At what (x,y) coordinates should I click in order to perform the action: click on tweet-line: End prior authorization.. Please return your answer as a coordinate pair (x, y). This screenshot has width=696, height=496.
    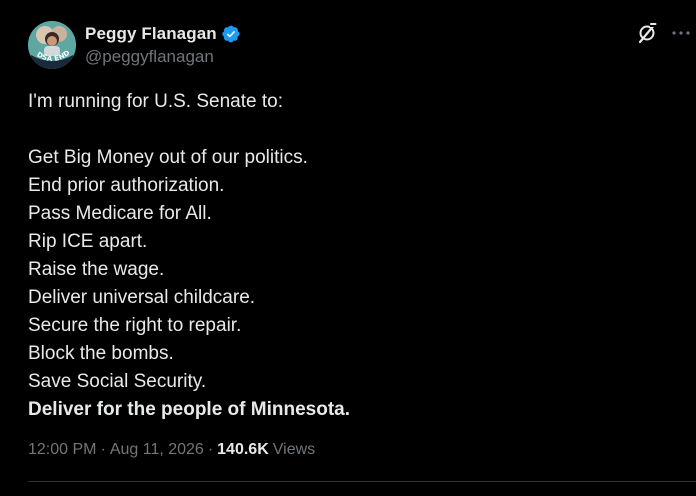
    Looking at the image, I should click on (126, 185).